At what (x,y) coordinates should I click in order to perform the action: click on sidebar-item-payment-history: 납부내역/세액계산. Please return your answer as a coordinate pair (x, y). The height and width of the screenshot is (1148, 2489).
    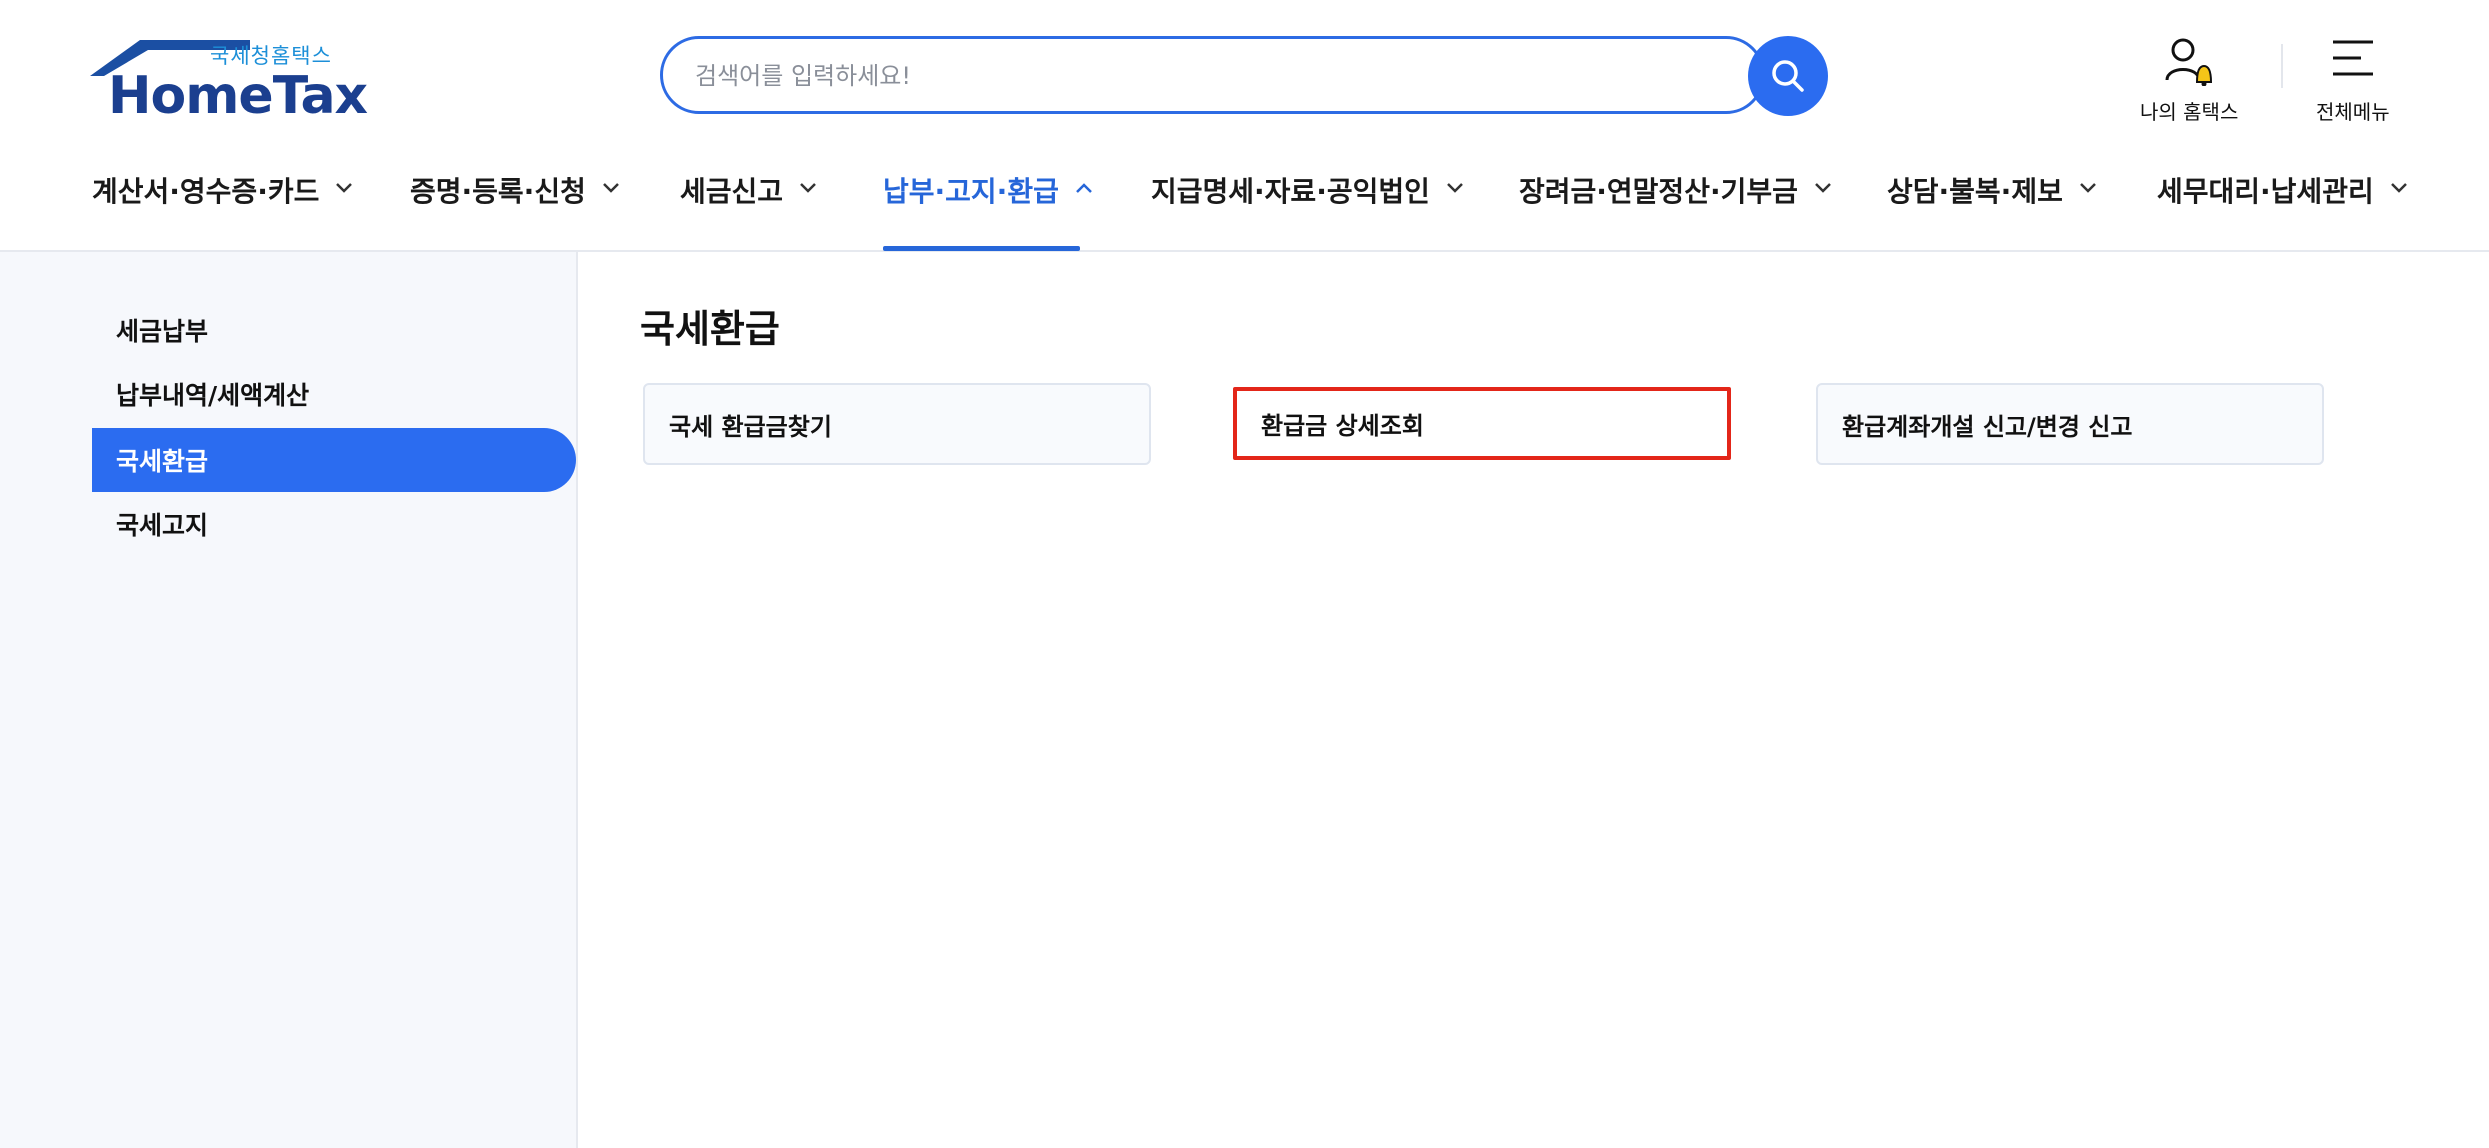
    Looking at the image, I should click on (334, 394).